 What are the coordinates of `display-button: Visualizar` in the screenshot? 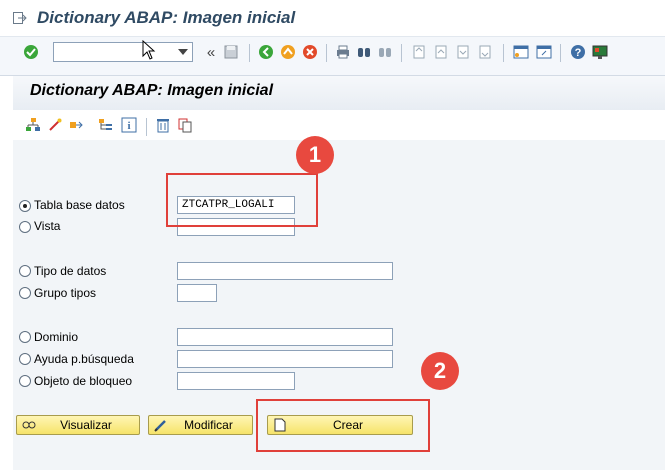 It's located at (78, 425).